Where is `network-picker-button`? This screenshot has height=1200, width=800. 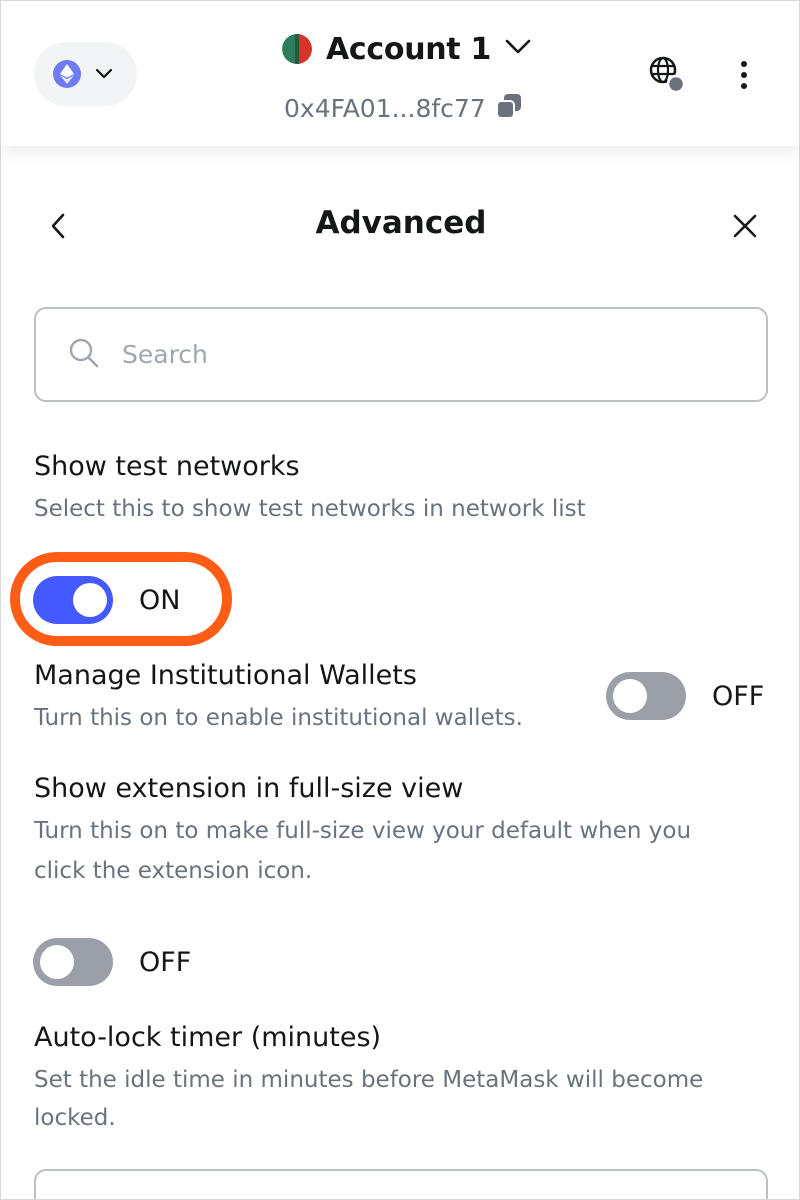 network-picker-button is located at coordinates (85, 74).